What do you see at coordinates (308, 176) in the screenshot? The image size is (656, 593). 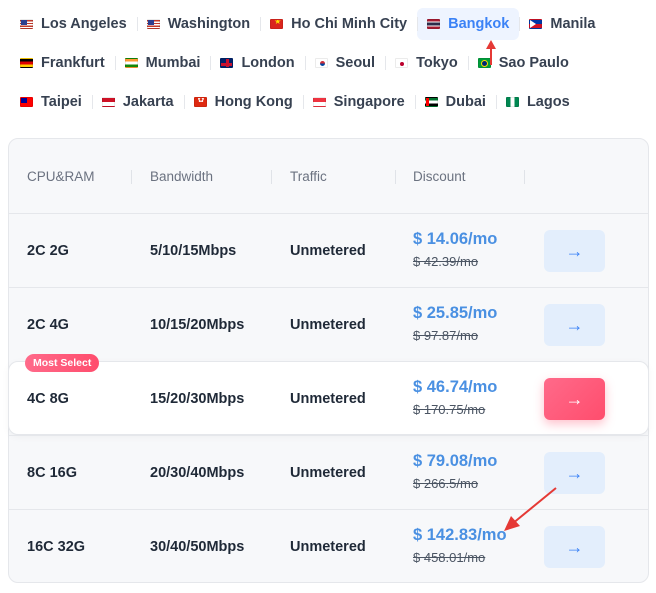 I see `header-traffic: Traffic` at bounding box center [308, 176].